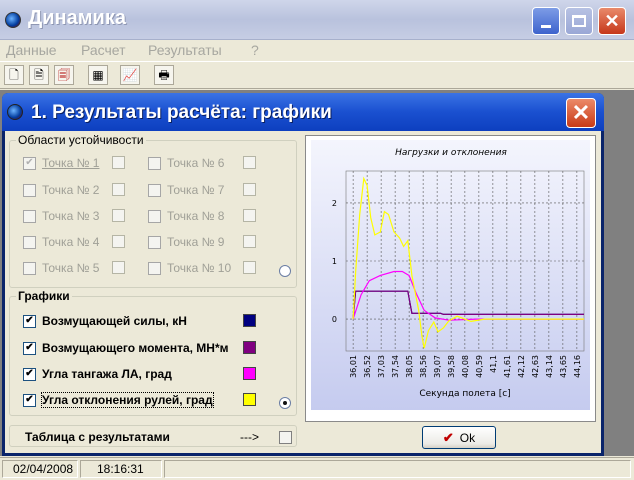  I want to click on point-7-checkbox: Точка № 7, so click(186, 190).